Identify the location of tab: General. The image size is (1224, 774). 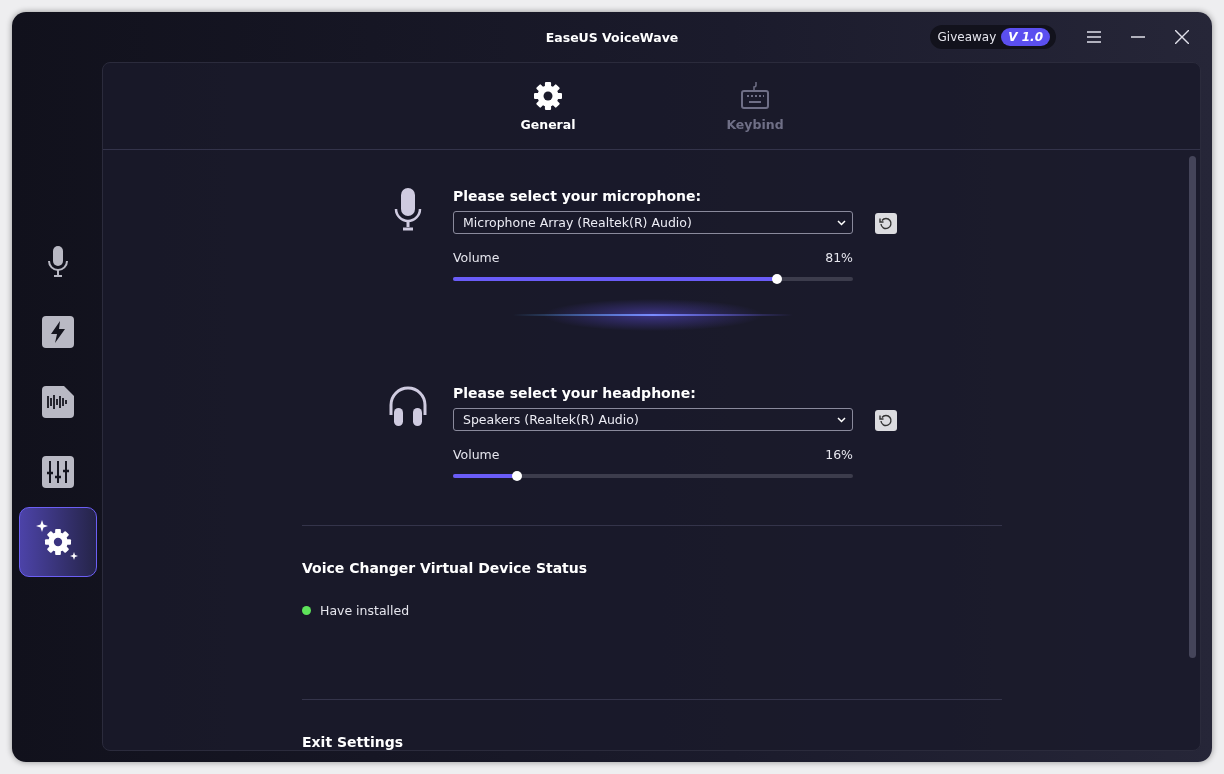
(548, 106).